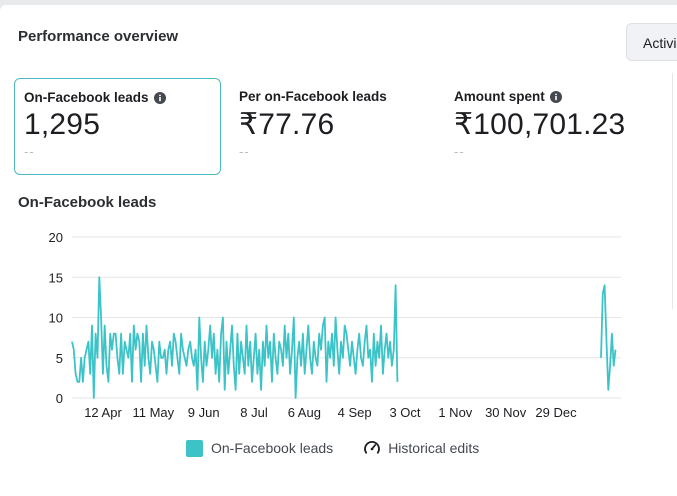 This screenshot has height=496, width=677. Describe the element at coordinates (56, 277) in the screenshot. I see `y-tick-label: 15` at that location.